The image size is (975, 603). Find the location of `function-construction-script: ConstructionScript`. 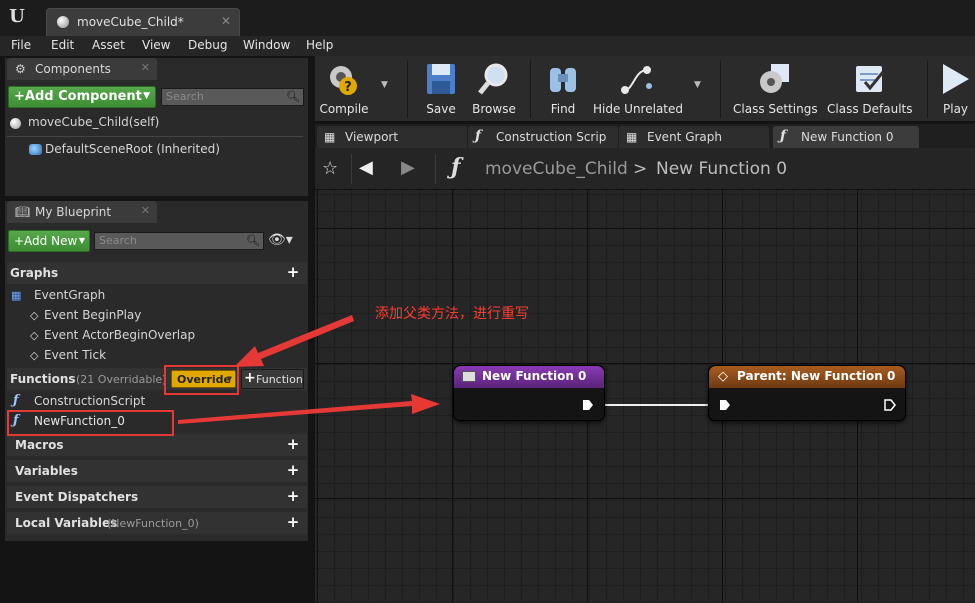

function-construction-script: ConstructionScript is located at coordinates (89, 401).